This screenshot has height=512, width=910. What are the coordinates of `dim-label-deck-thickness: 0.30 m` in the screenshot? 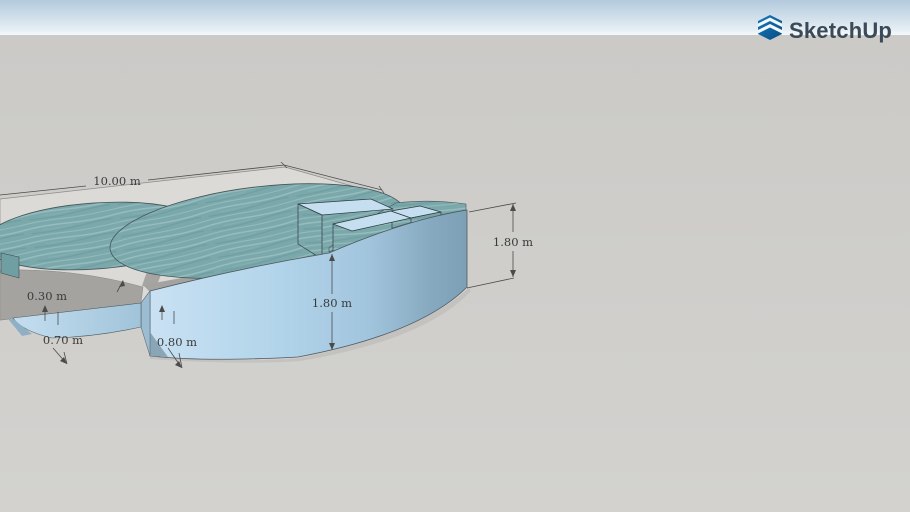 It's located at (47, 296).